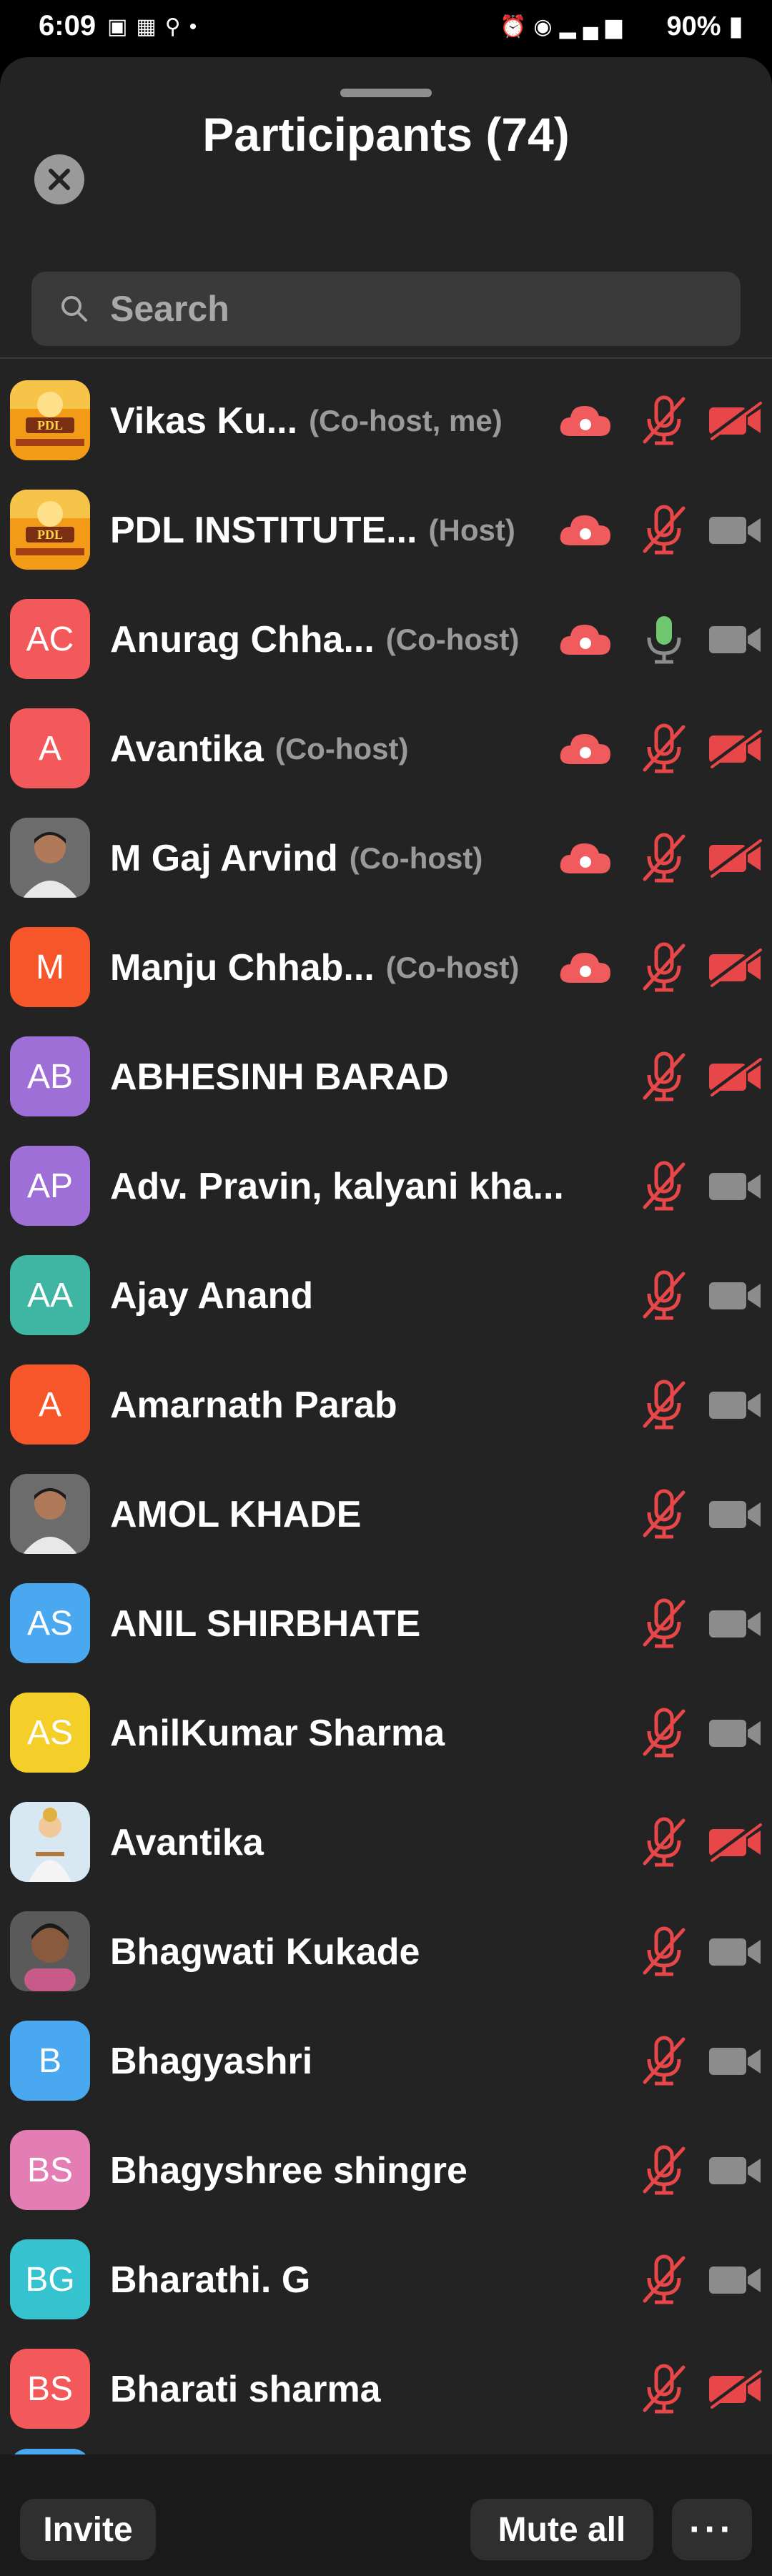 This screenshot has height=2576, width=772. What do you see at coordinates (386, 2279) in the screenshot?
I see `list-item: BG Bharathi. G` at bounding box center [386, 2279].